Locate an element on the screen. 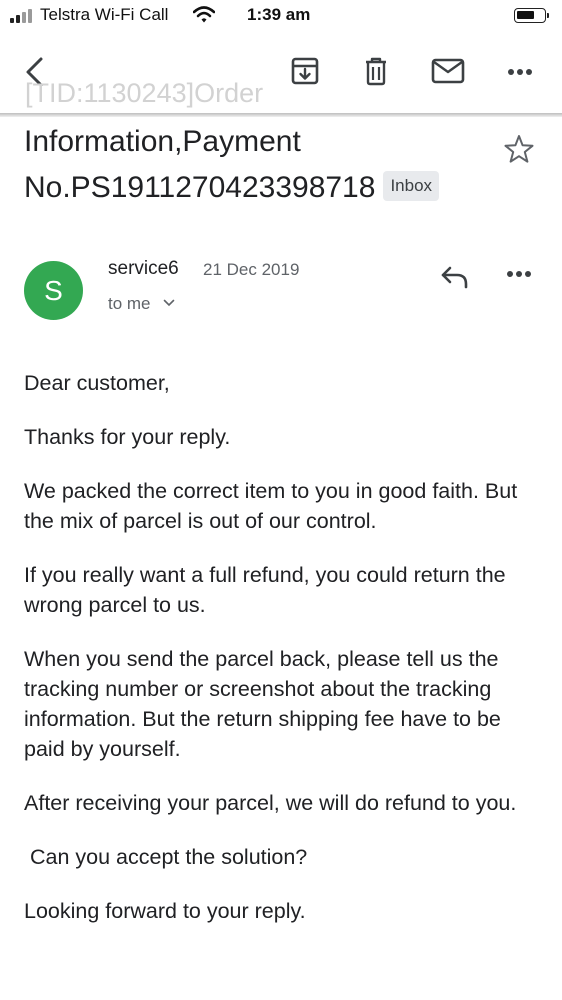 The height and width of the screenshot is (1000, 562). recipient-summary: to me is located at coordinates (129, 304).